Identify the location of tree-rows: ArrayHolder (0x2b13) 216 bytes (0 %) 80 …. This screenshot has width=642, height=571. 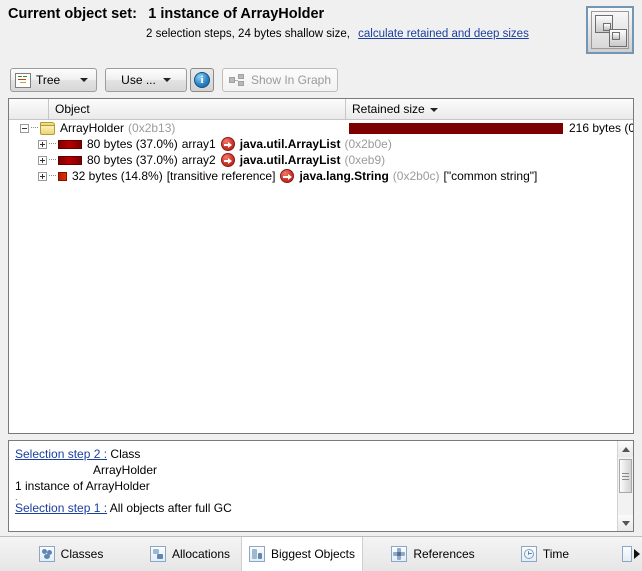
(321, 152).